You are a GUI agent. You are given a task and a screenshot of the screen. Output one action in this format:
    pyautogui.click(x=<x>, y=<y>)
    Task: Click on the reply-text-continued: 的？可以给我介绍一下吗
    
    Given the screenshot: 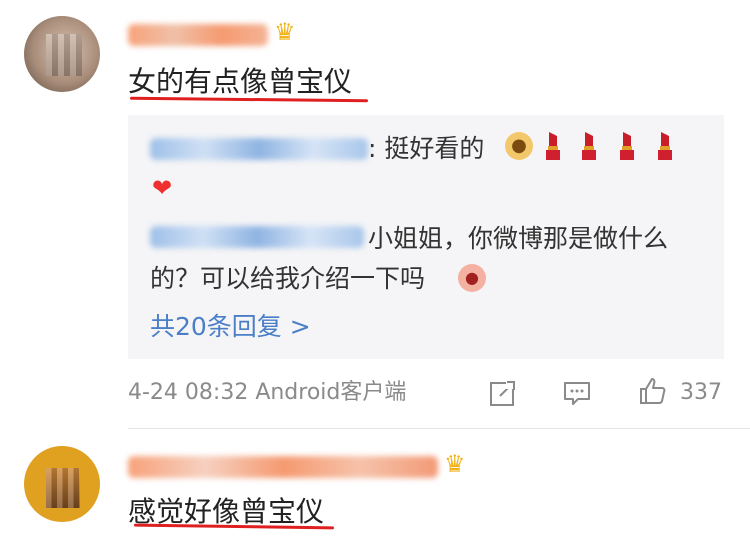 What is the action you would take?
    pyautogui.click(x=288, y=278)
    